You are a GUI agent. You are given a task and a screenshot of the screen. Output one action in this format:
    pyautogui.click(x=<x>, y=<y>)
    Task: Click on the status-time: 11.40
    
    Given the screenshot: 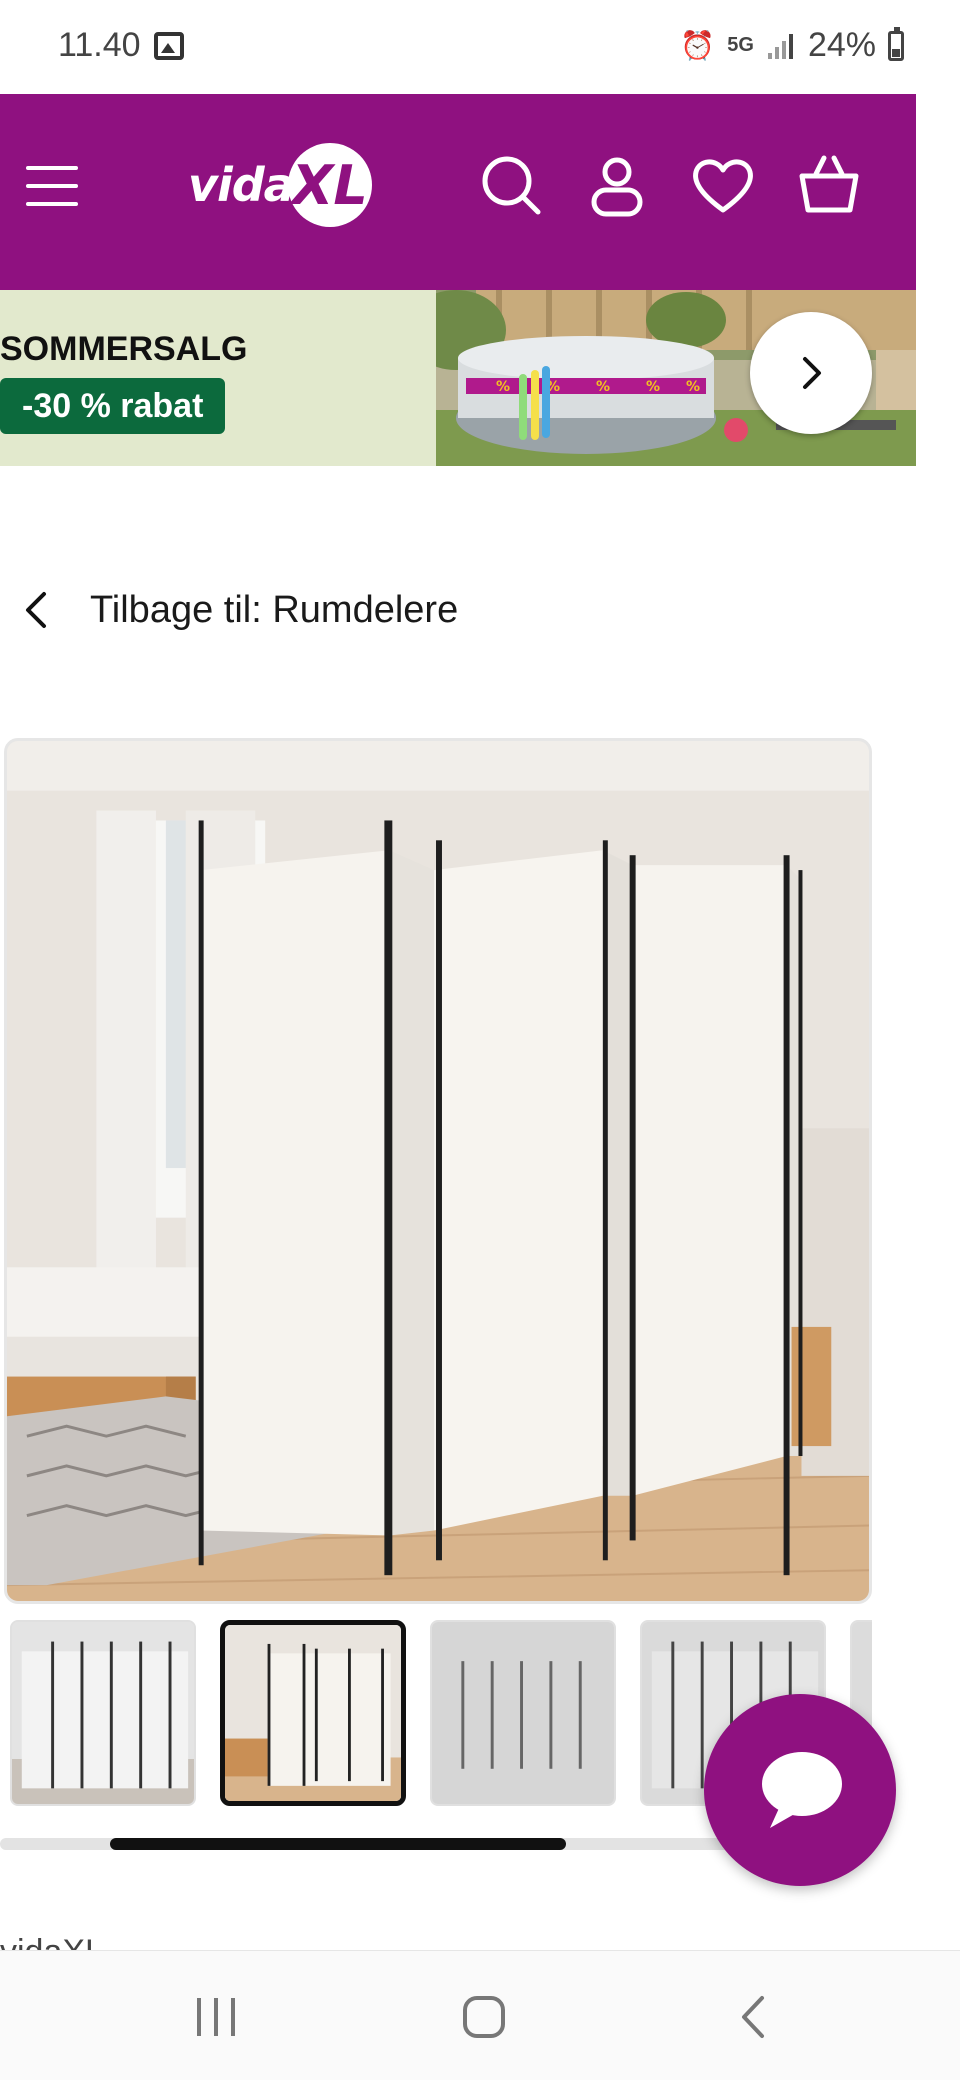 What is the action you would take?
    pyautogui.click(x=99, y=45)
    